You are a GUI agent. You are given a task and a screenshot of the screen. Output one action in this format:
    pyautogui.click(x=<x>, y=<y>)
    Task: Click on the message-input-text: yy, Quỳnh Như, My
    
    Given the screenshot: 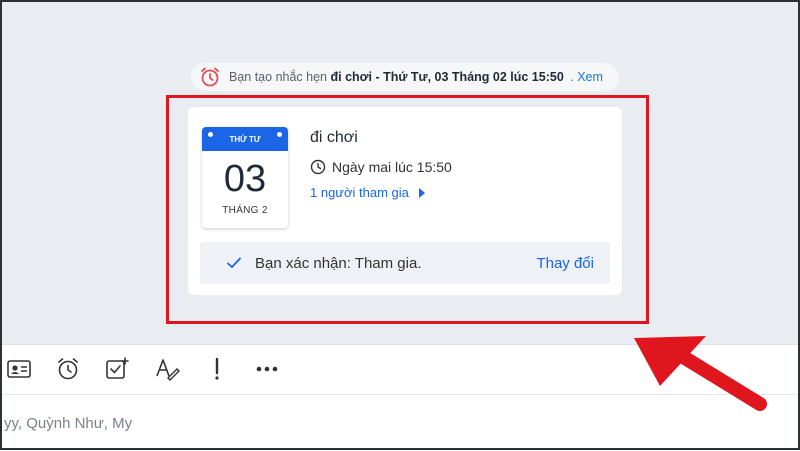 What is the action you would take?
    pyautogui.click(x=68, y=423)
    